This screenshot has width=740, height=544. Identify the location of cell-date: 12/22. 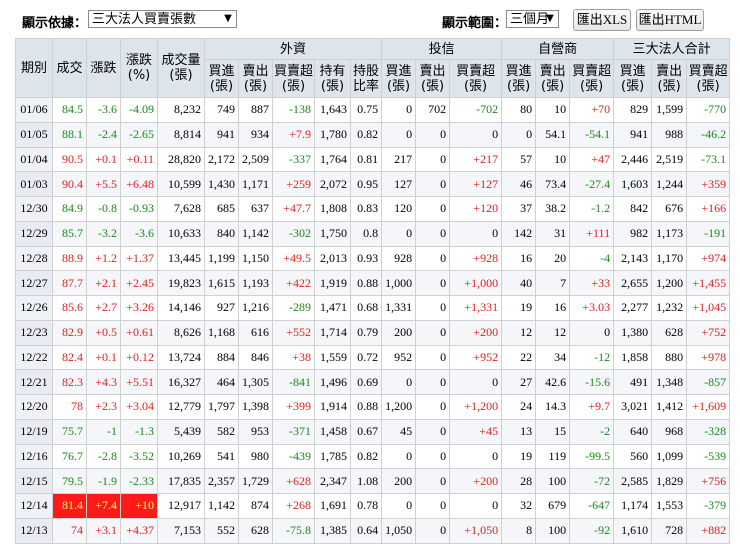
(34, 357).